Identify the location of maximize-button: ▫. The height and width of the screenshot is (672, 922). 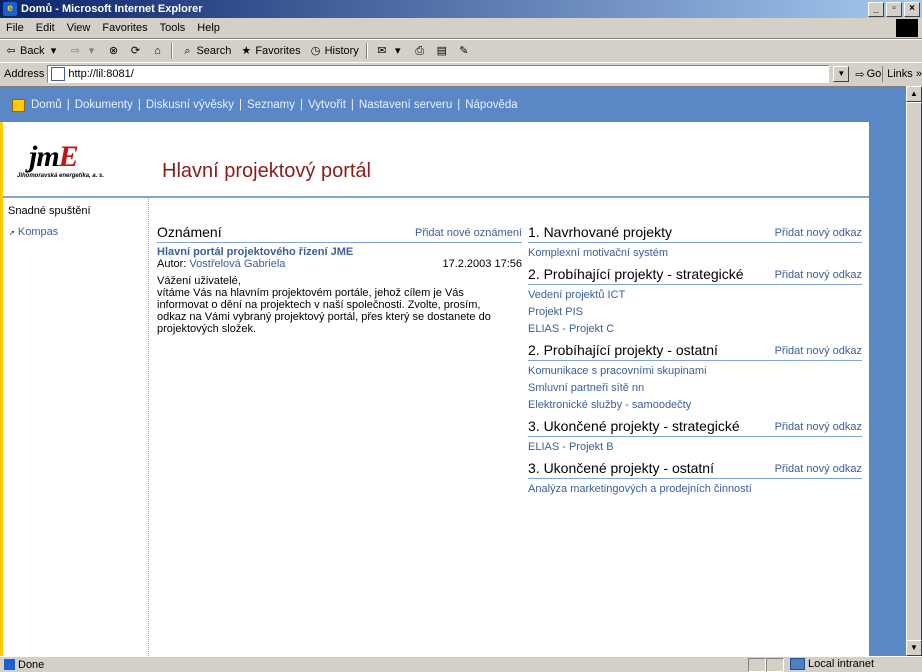
(894, 9).